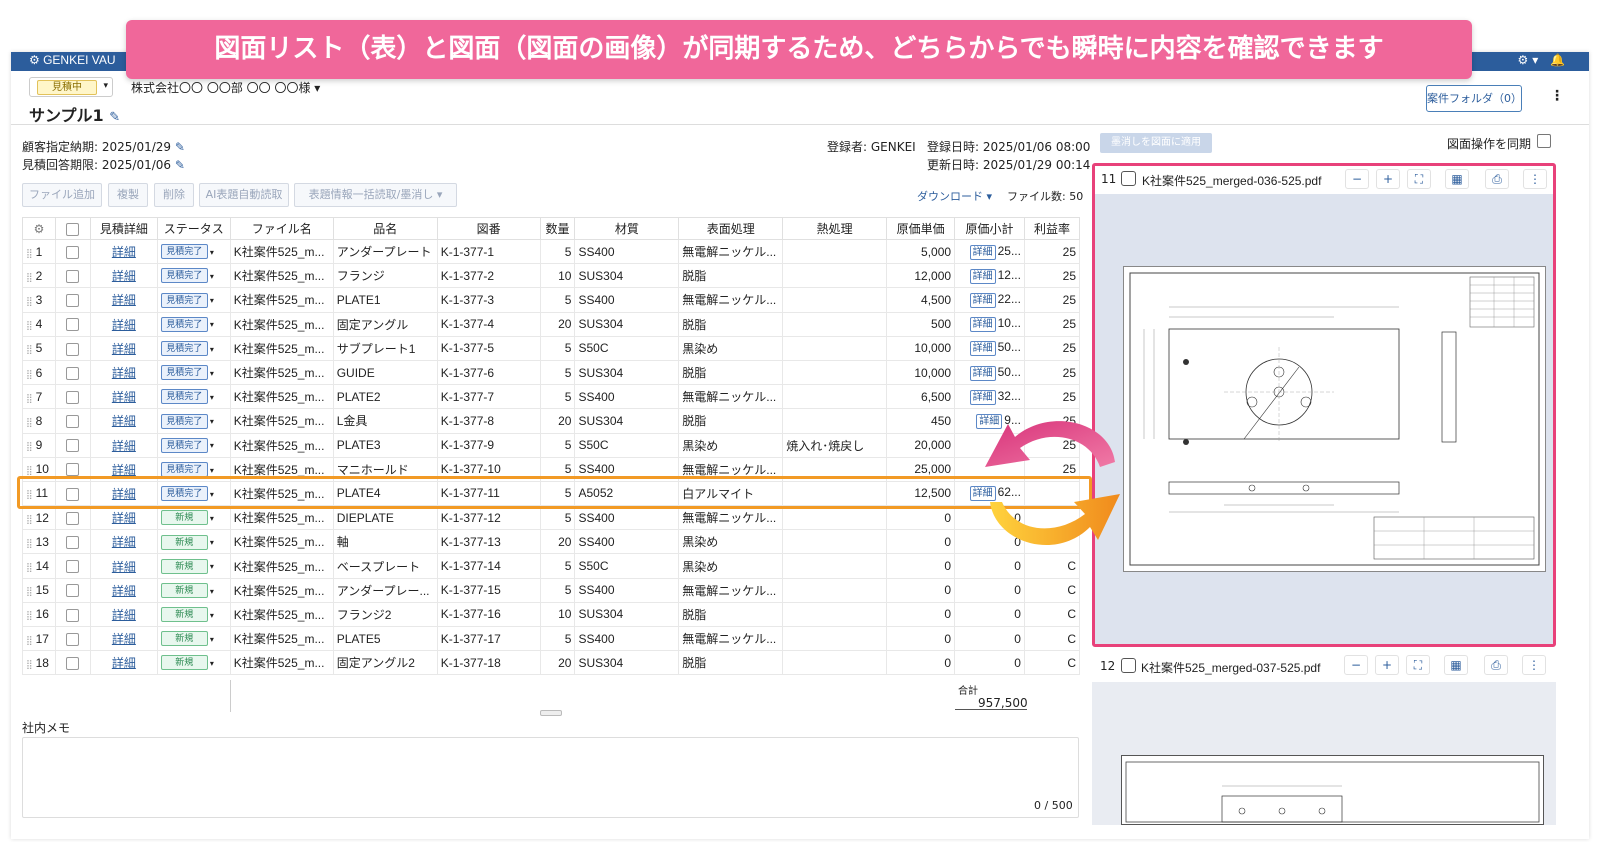 The image size is (1600, 842). What do you see at coordinates (39, 445) in the screenshot?
I see `row-number: ⣿ 9` at bounding box center [39, 445].